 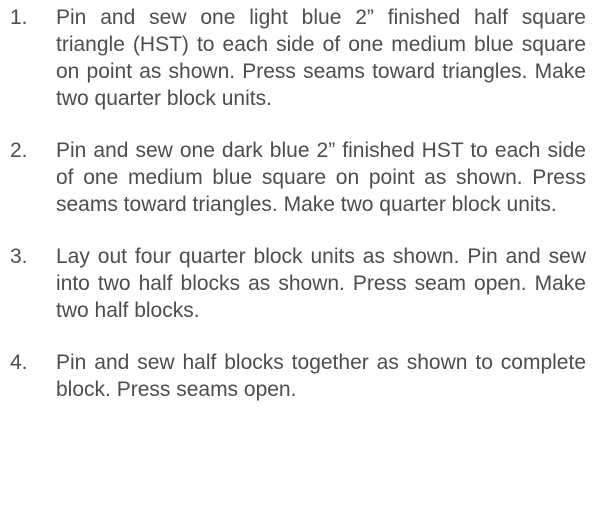 What do you see at coordinates (19, 17) in the screenshot?
I see `step-number: 1.` at bounding box center [19, 17].